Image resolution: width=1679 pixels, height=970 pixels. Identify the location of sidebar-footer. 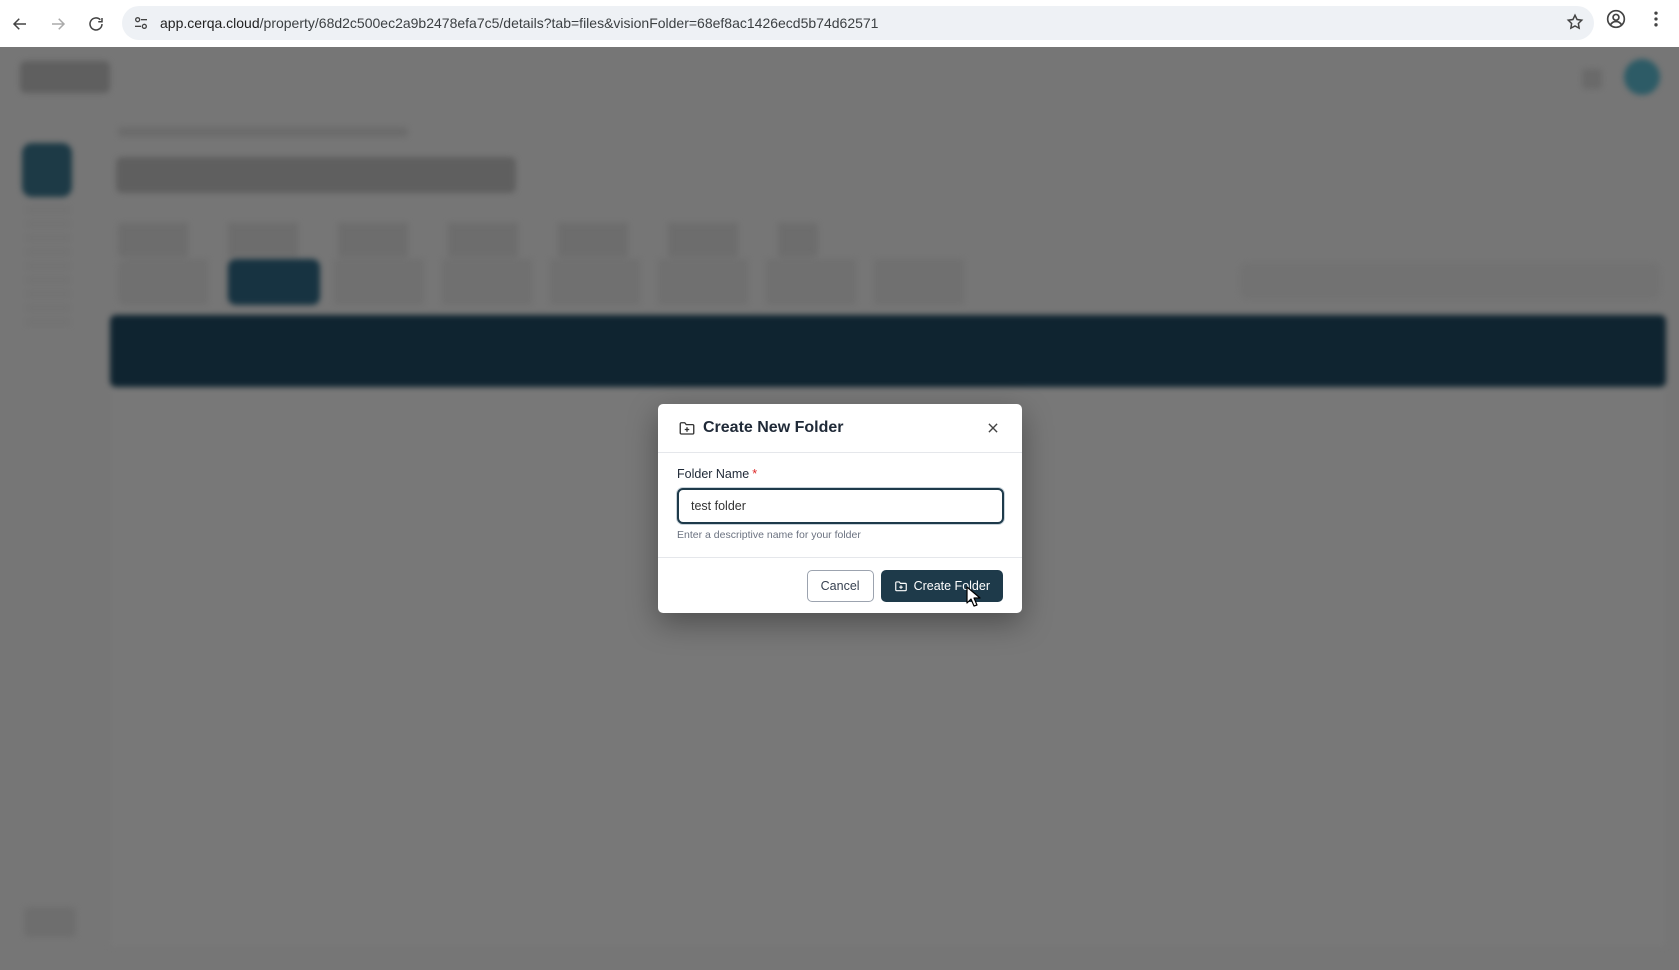
(50, 922).